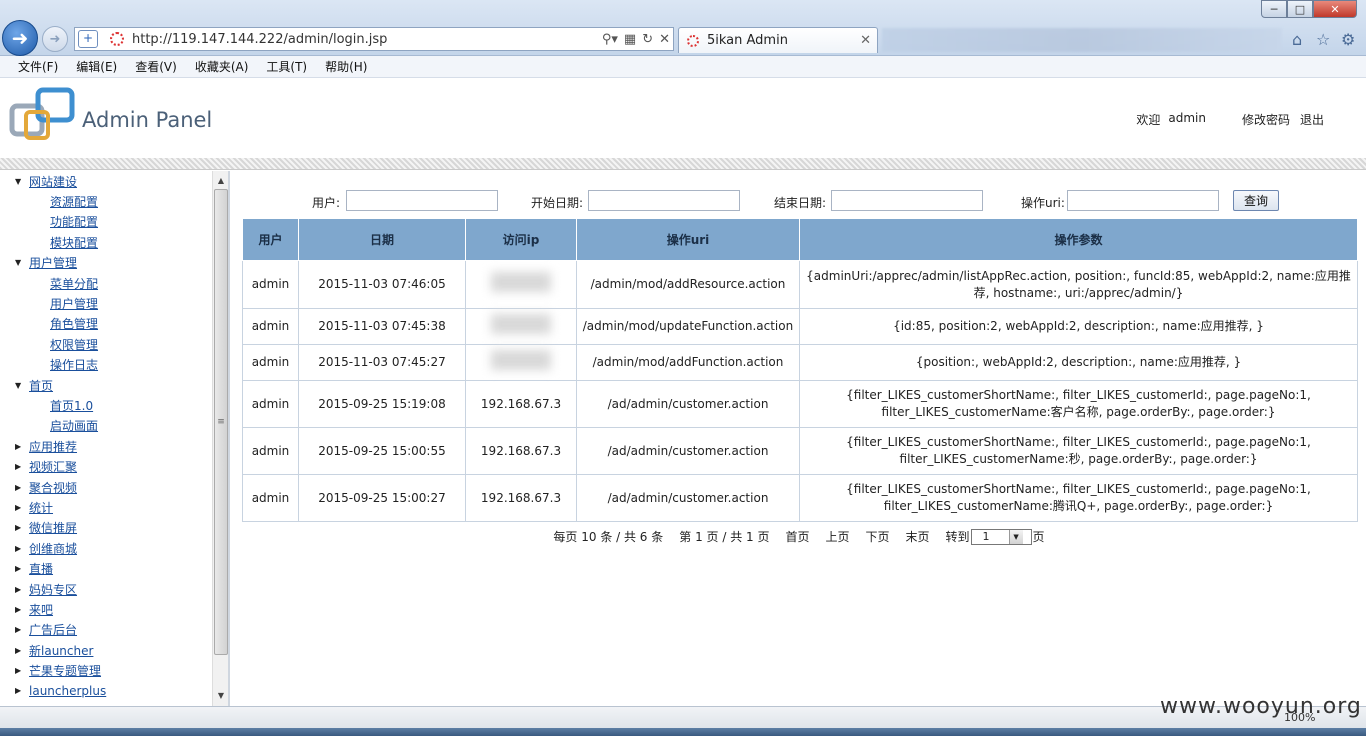 This screenshot has height=736, width=1366. What do you see at coordinates (106, 630) in the screenshot?
I see `sidebar-group: ▶ 广告后台` at bounding box center [106, 630].